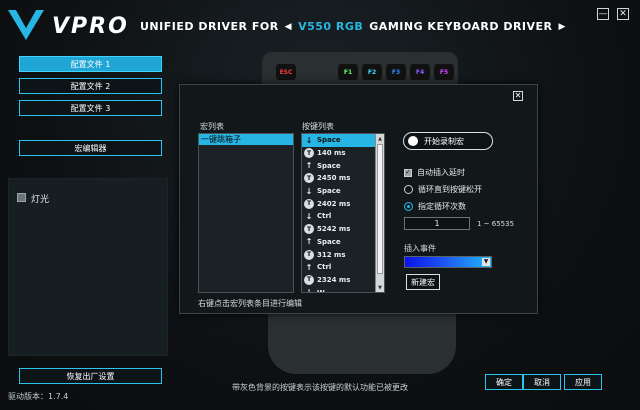 The image size is (640, 410). Describe the element at coordinates (420, 248) in the screenshot. I see `insert-event-label: 插入事件` at that location.